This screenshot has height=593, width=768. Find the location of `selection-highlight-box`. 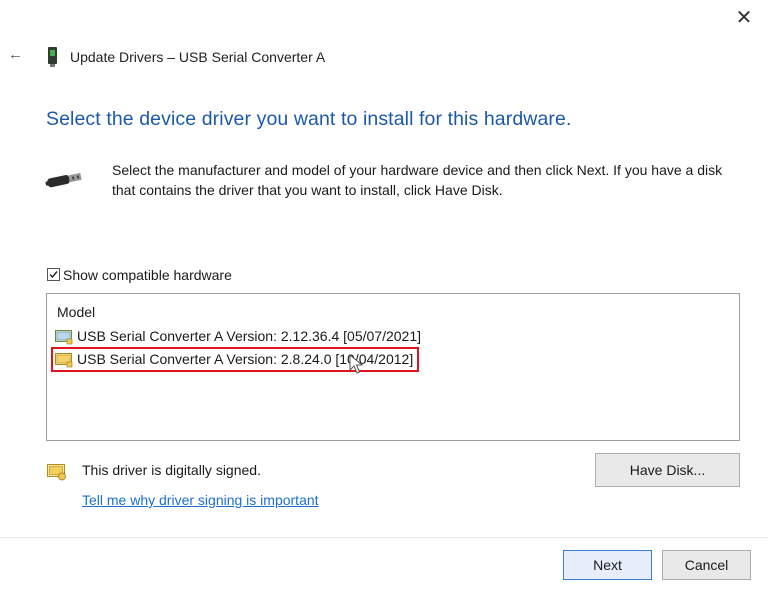

selection-highlight-box is located at coordinates (235, 359).